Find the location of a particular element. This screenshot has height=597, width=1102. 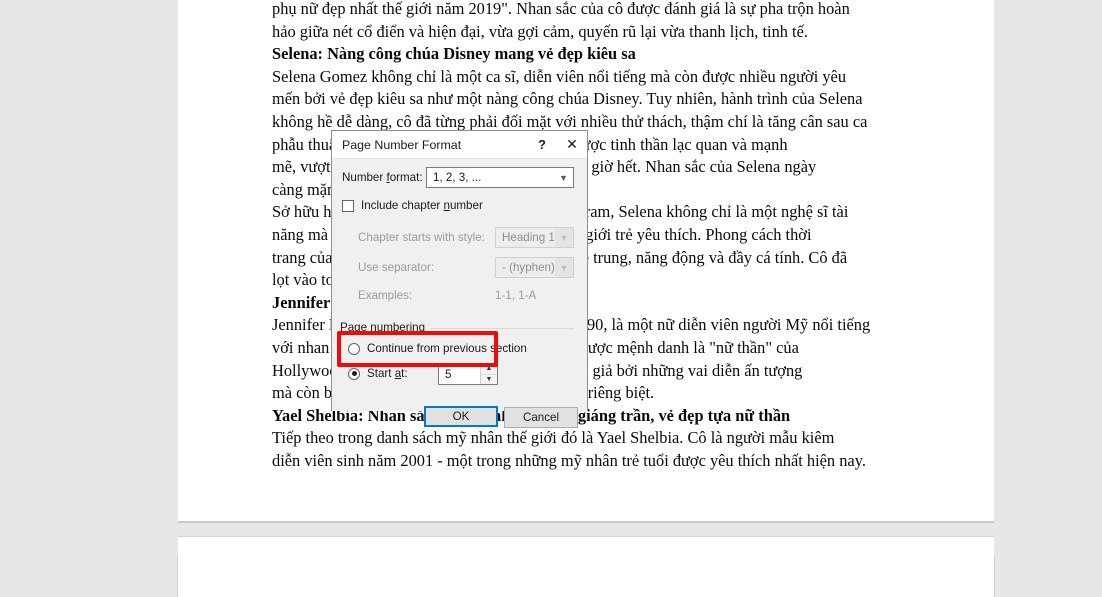

number-format-label-row: Number format: is located at coordinates (382, 177).